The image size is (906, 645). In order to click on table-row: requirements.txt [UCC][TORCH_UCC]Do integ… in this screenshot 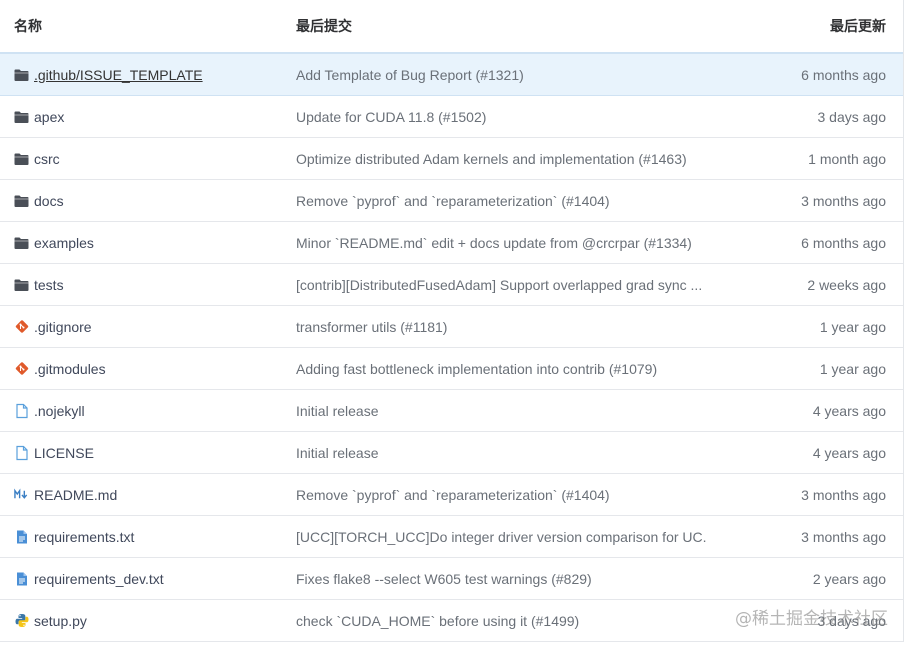, I will do `click(451, 537)`.